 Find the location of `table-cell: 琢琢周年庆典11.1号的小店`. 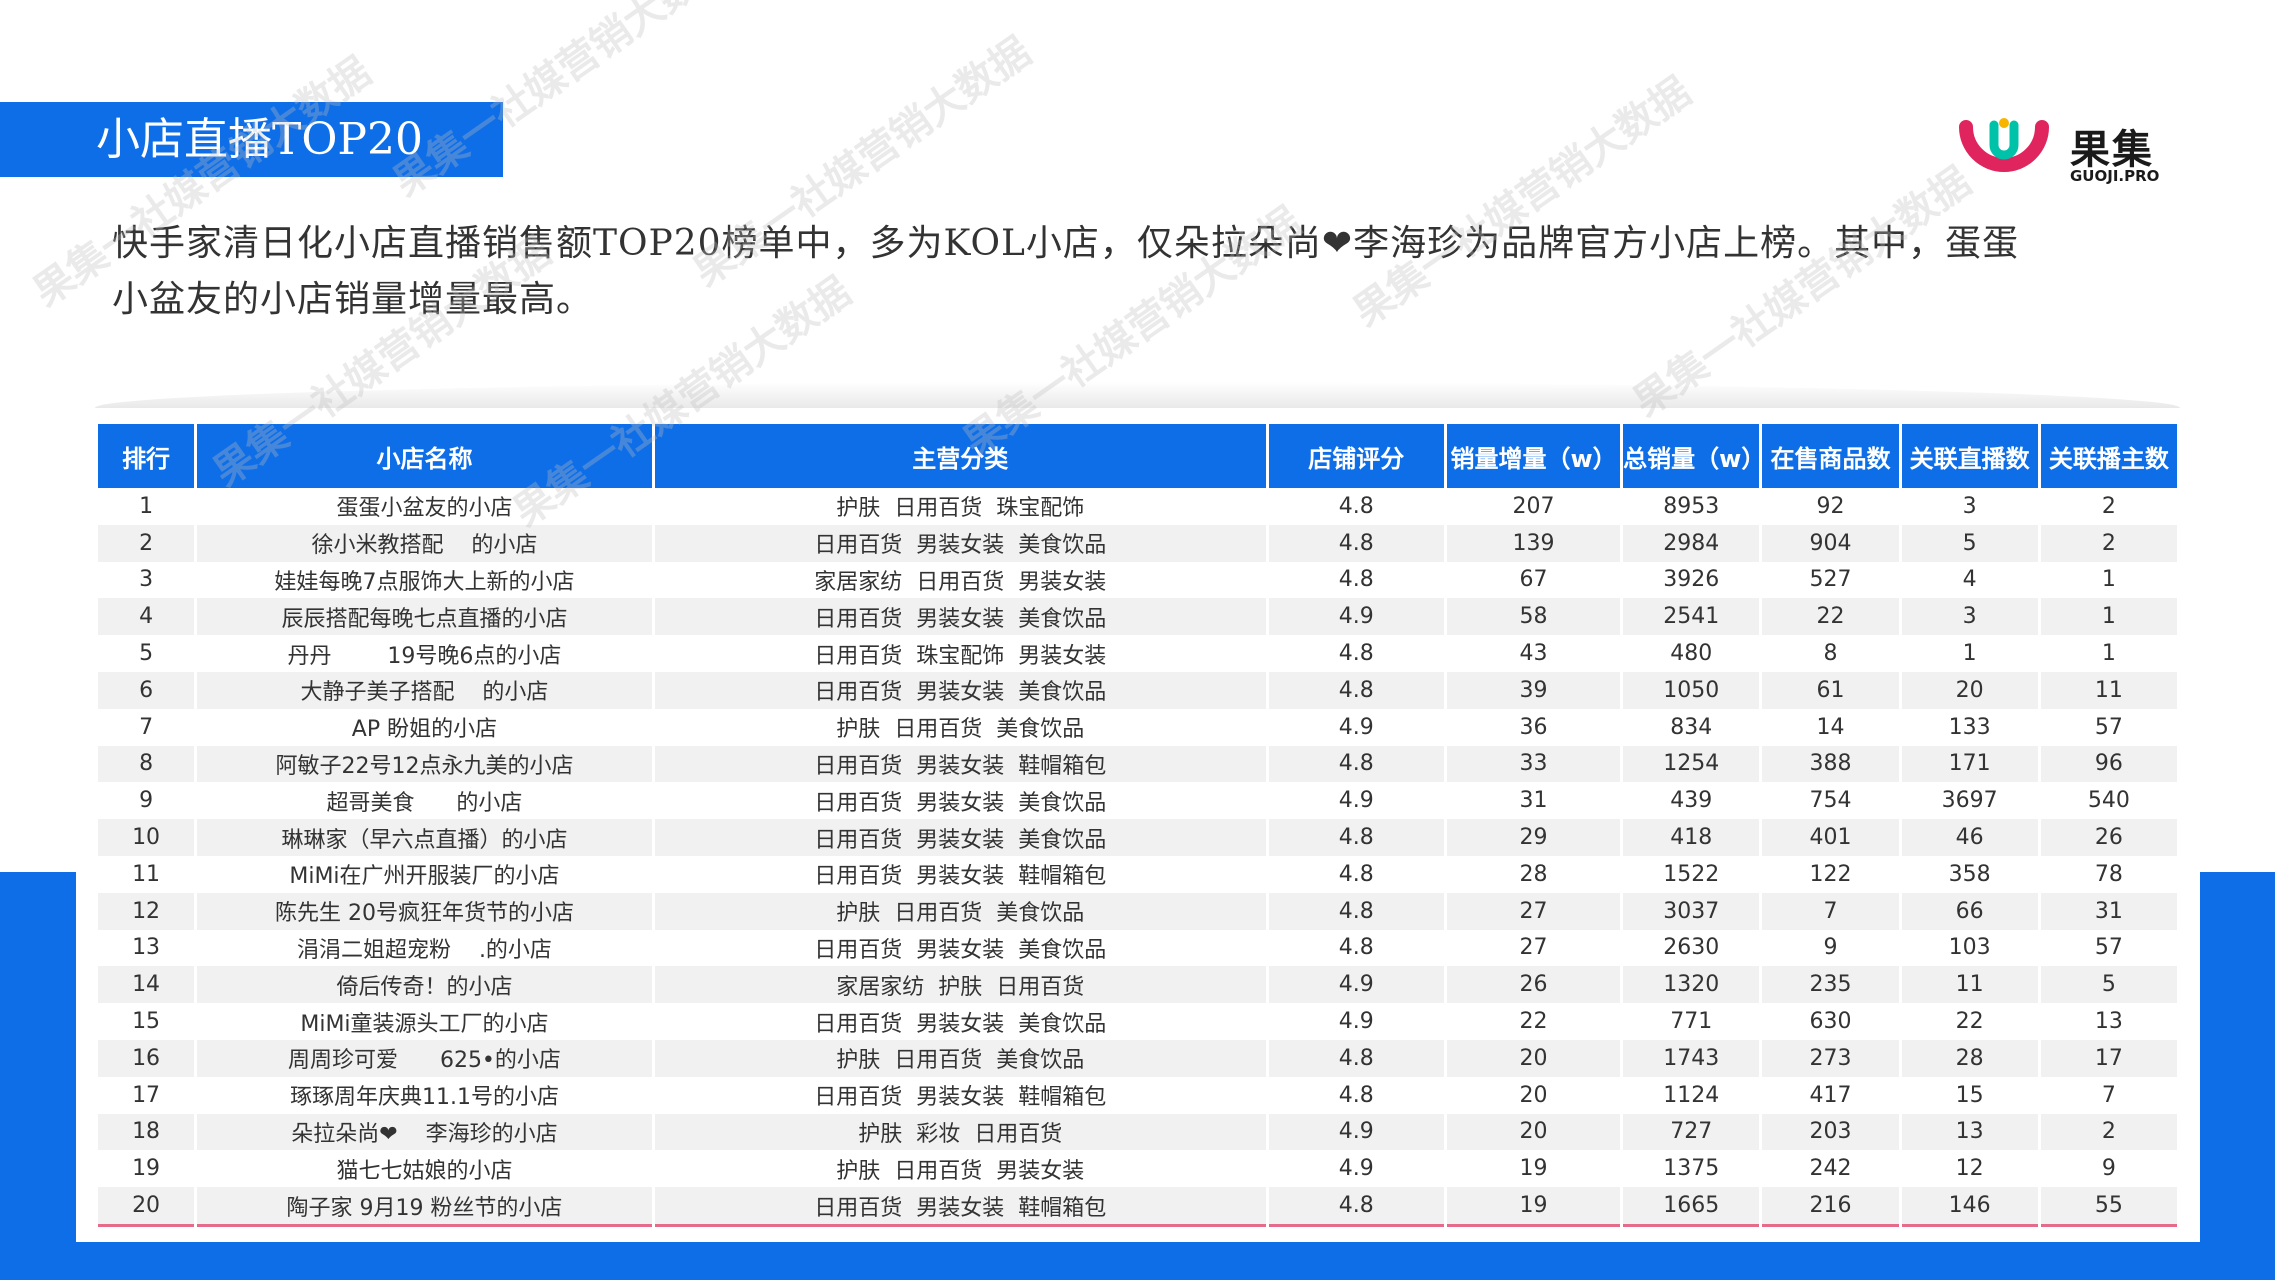

table-cell: 琢琢周年庆典11.1号的小店 is located at coordinates (424, 1098).